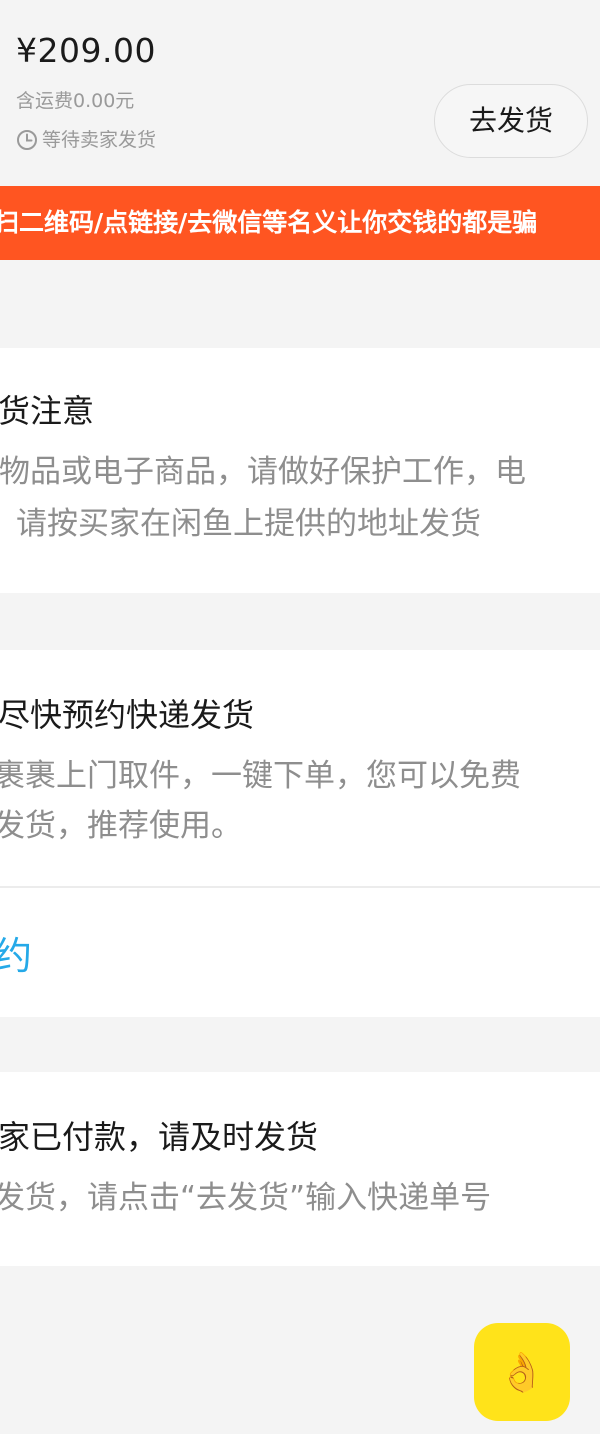 The width and height of the screenshot is (600, 1434). I want to click on ok-hand-floating-button: 👌, so click(522, 1372).